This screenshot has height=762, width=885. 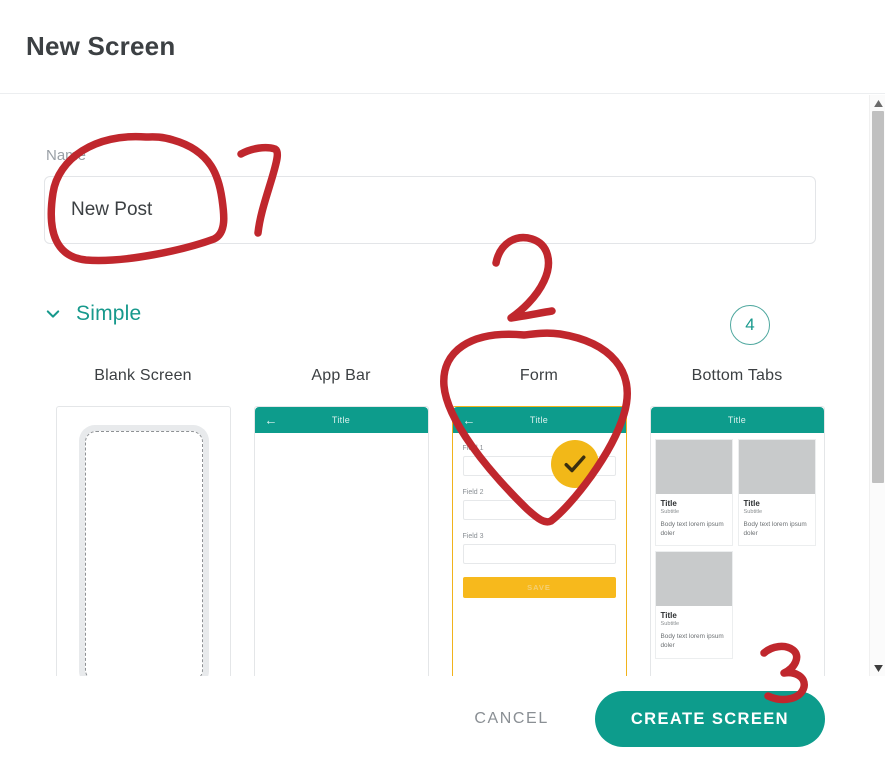 What do you see at coordinates (143, 553) in the screenshot?
I see `phone-inner-dashed` at bounding box center [143, 553].